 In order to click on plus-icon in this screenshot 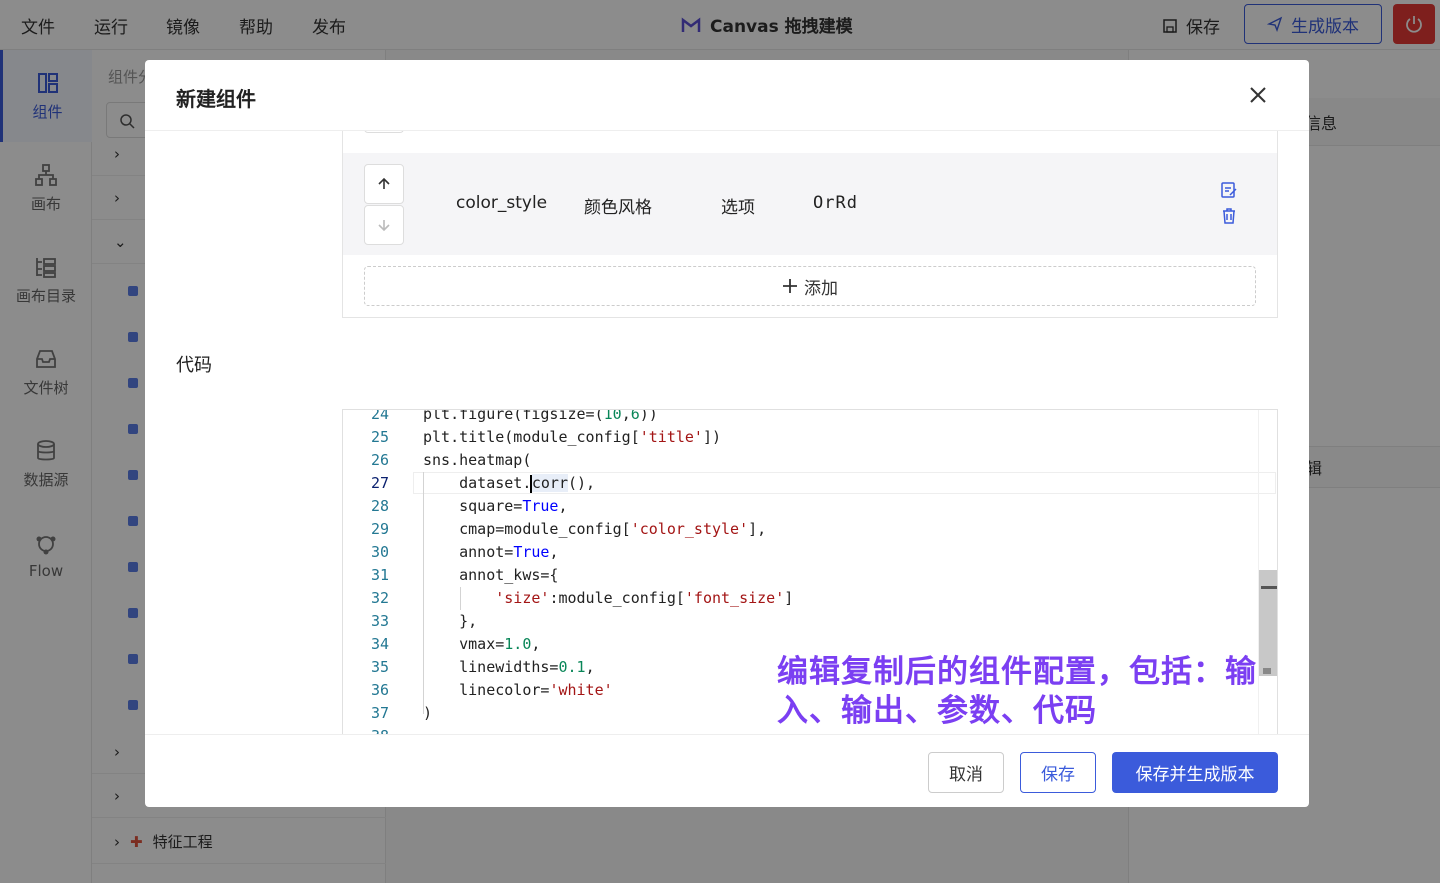, I will do `click(790, 286)`.